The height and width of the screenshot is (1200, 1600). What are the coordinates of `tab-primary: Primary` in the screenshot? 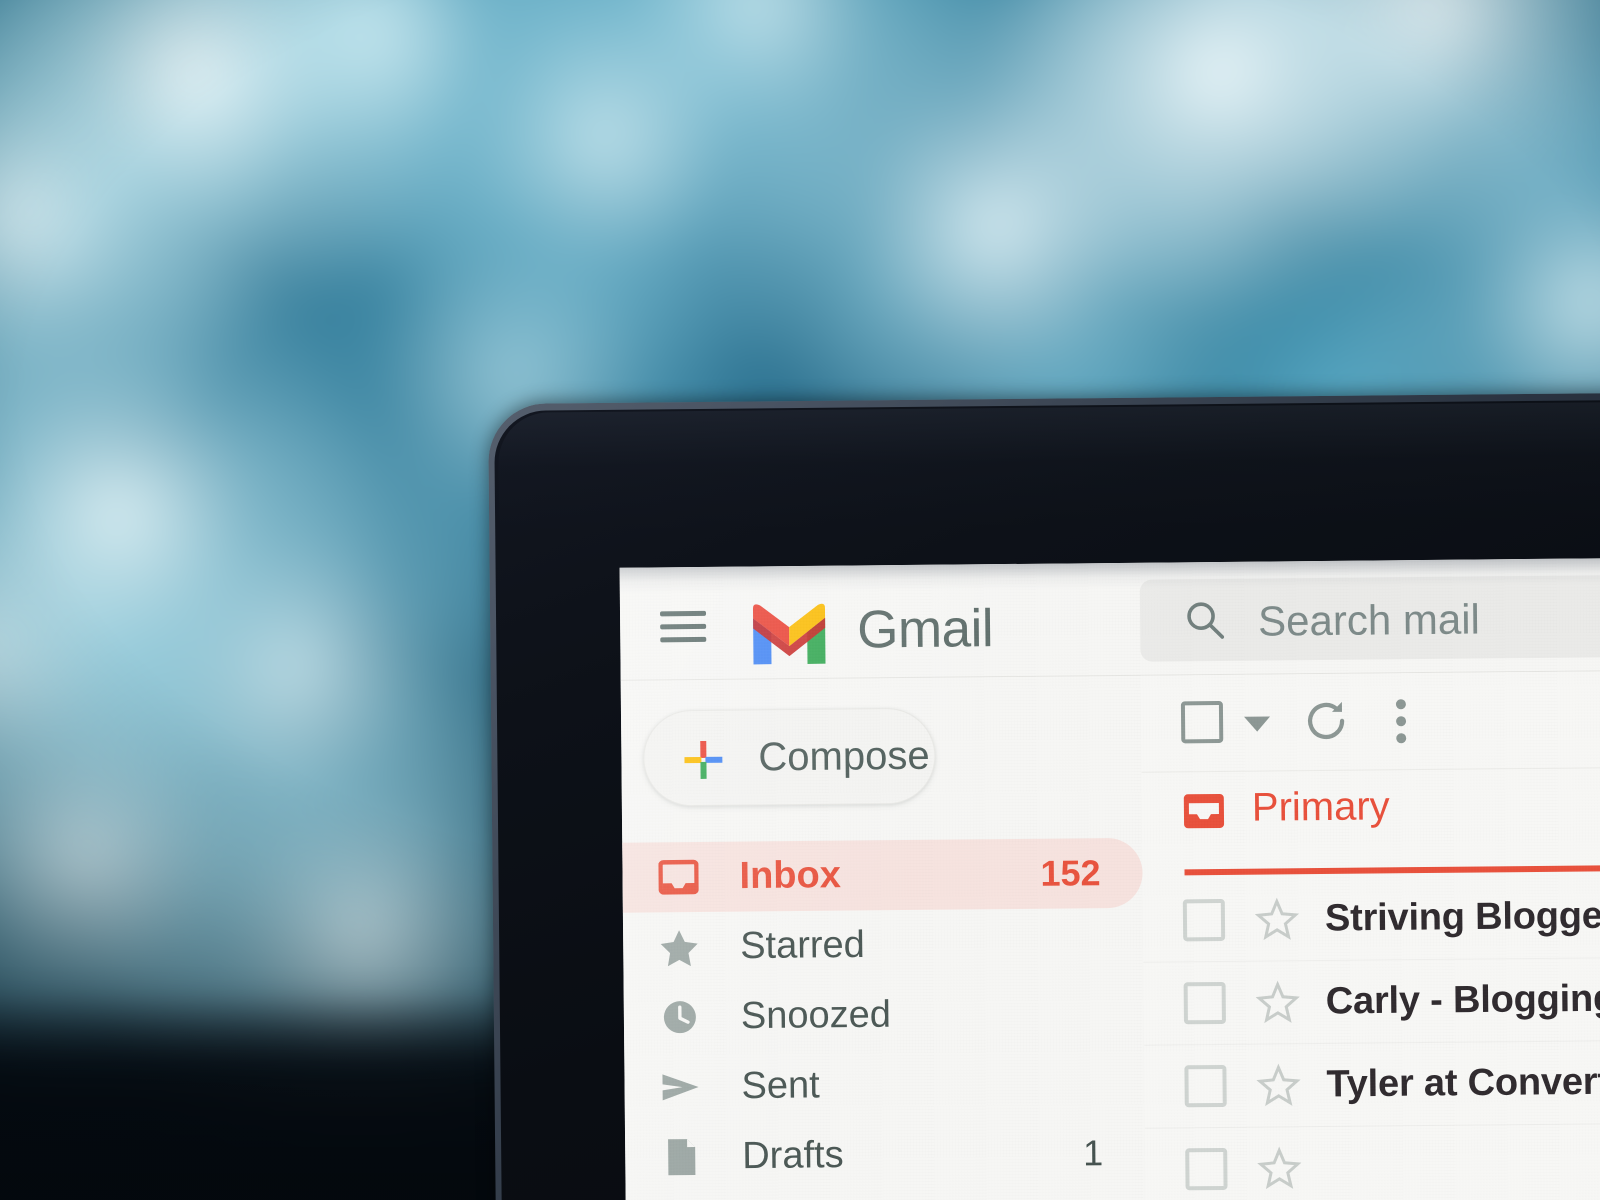 It's located at (1266, 824).